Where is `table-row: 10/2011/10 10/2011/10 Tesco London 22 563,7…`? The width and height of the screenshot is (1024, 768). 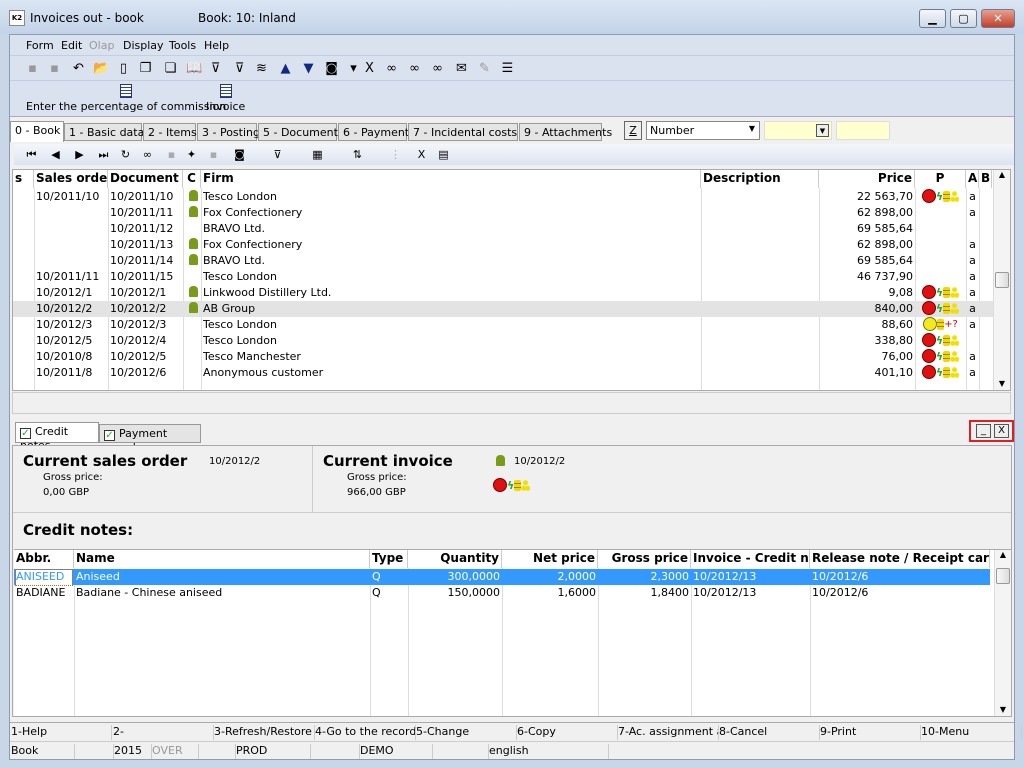 table-row: 10/2011/10 10/2011/10 Tesco London 22 563,7… is located at coordinates (503, 197).